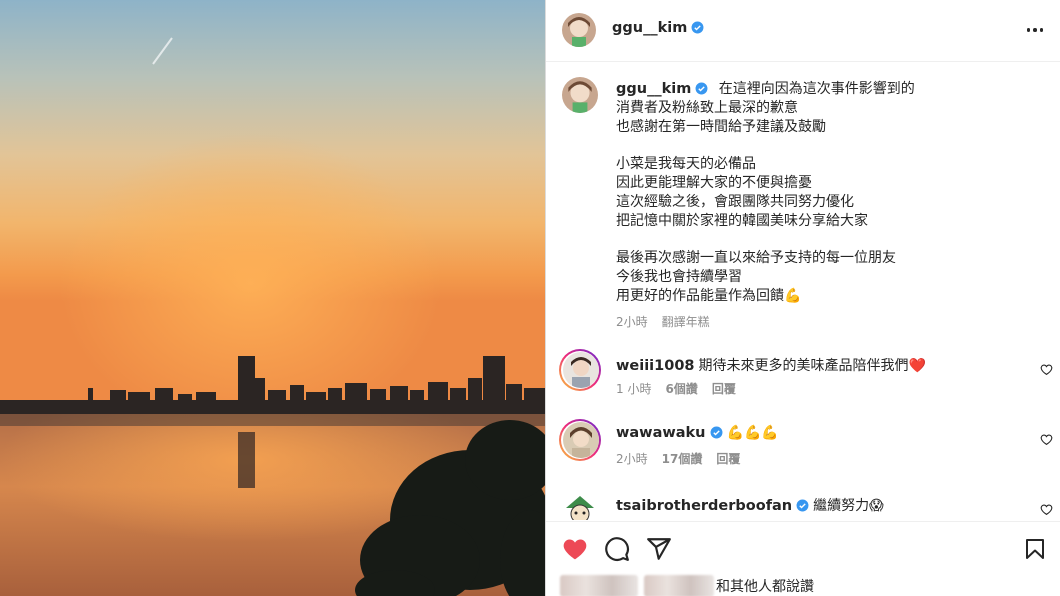 Image resolution: width=1060 pixels, height=596 pixels. Describe the element at coordinates (682, 458) in the screenshot. I see `comment-likes: 17個讚` at that location.